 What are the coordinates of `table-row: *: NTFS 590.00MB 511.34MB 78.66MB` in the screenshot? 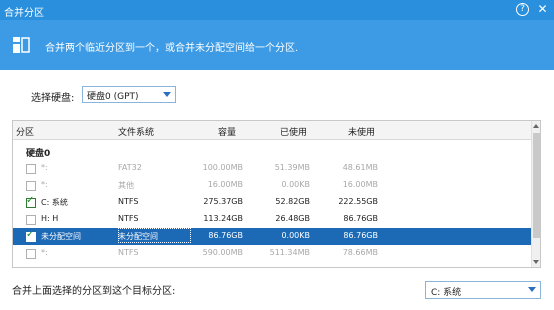 It's located at (272, 253).